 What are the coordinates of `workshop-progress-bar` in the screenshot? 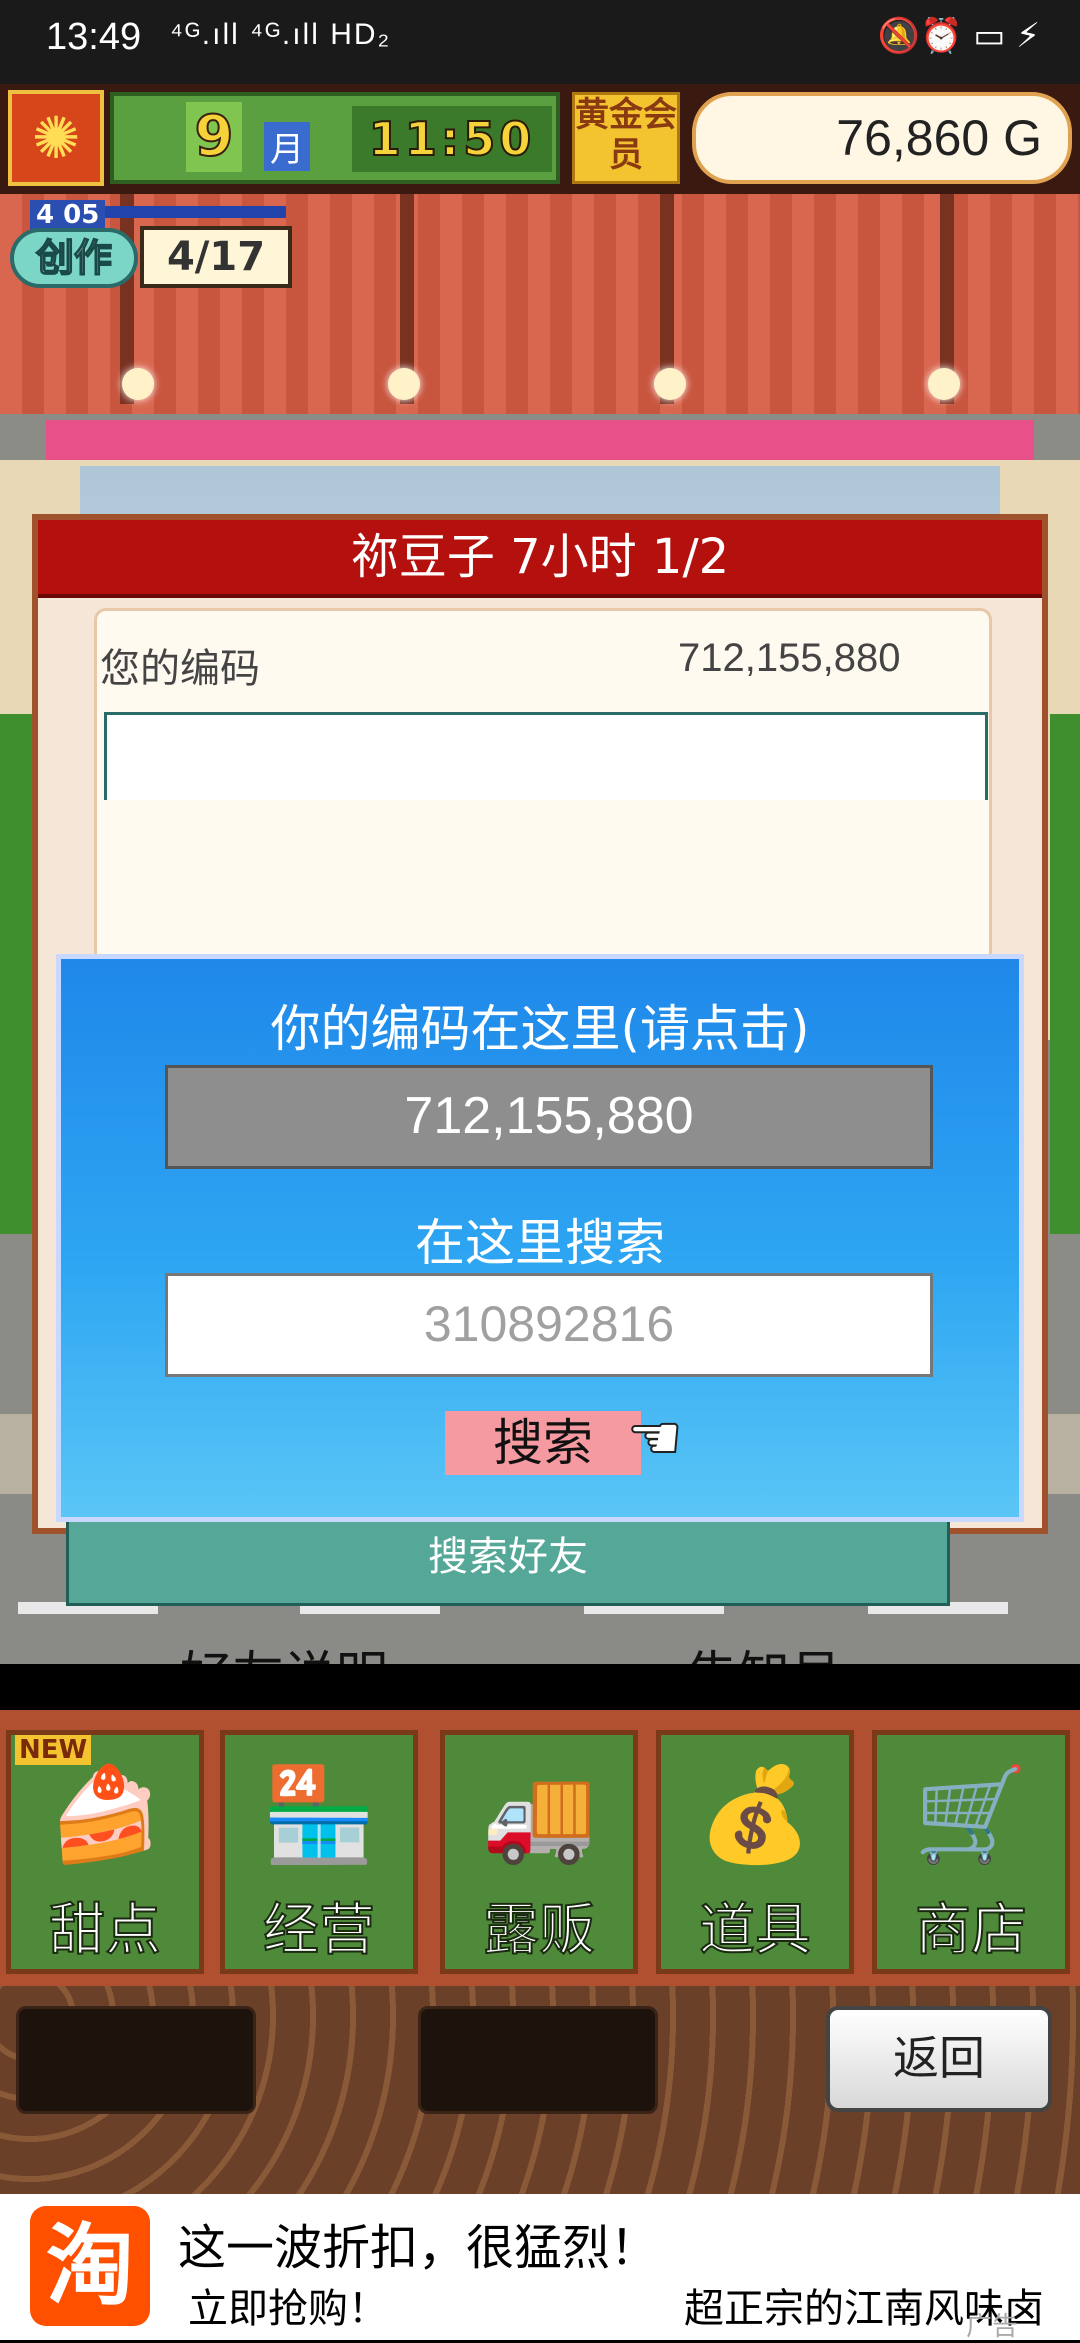 It's located at (191, 212).